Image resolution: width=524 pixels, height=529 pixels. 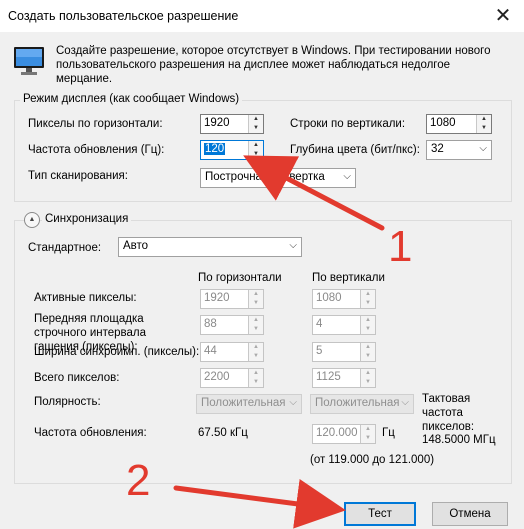 What do you see at coordinates (217, 123) in the screenshot?
I see `hpixels-value: 1920` at bounding box center [217, 123].